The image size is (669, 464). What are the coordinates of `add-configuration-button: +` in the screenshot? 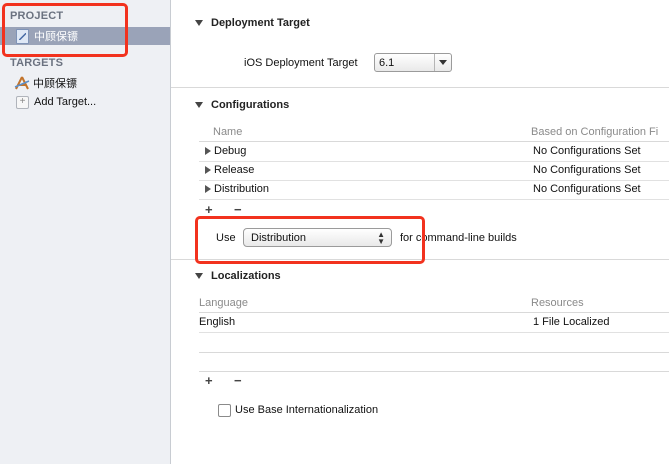 It's located at (209, 209).